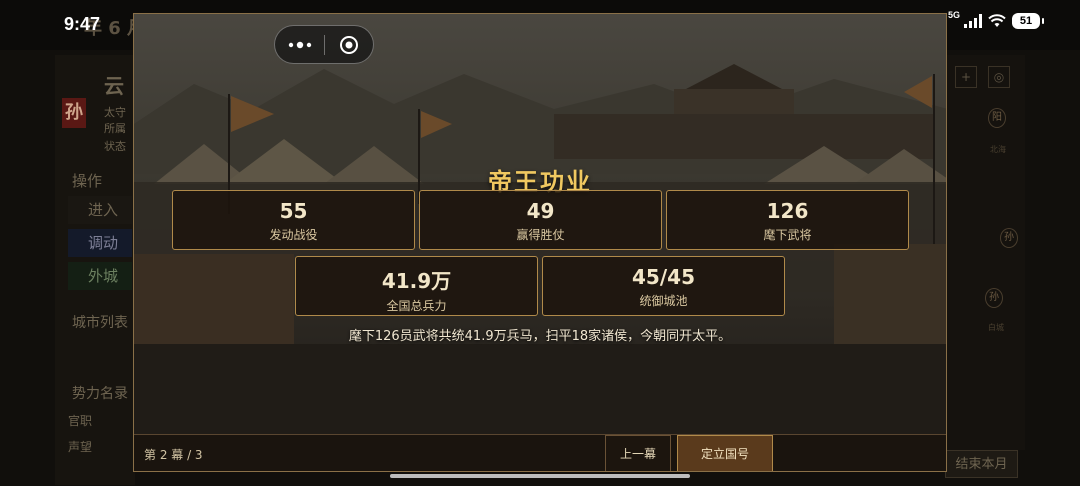 This screenshot has width=1080, height=486. I want to click on background-faction-row: 声望, so click(80, 447).